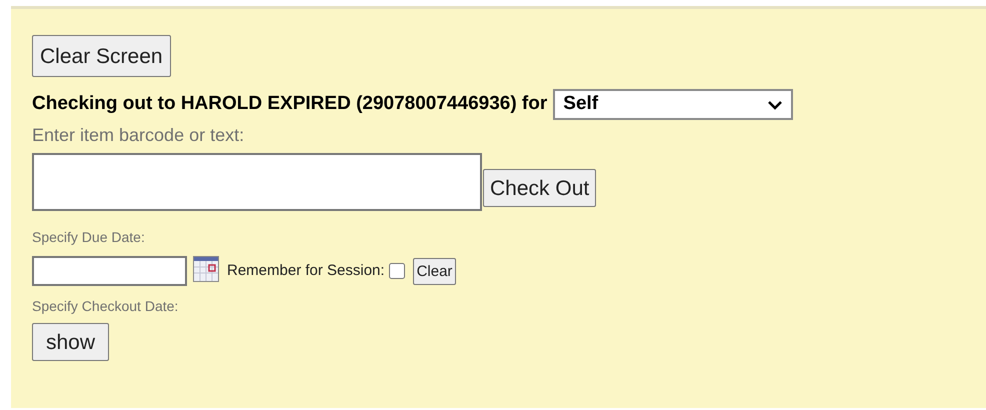 The image size is (986, 410). What do you see at coordinates (673, 104) in the screenshot?
I see `for-select: Self` at bounding box center [673, 104].